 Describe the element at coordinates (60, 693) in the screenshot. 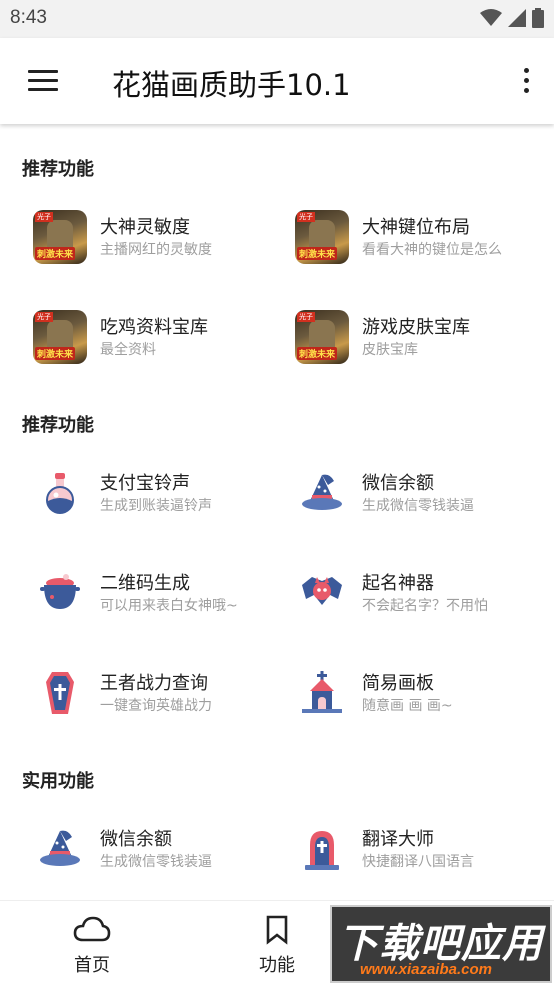

I see `coffin-icon` at that location.